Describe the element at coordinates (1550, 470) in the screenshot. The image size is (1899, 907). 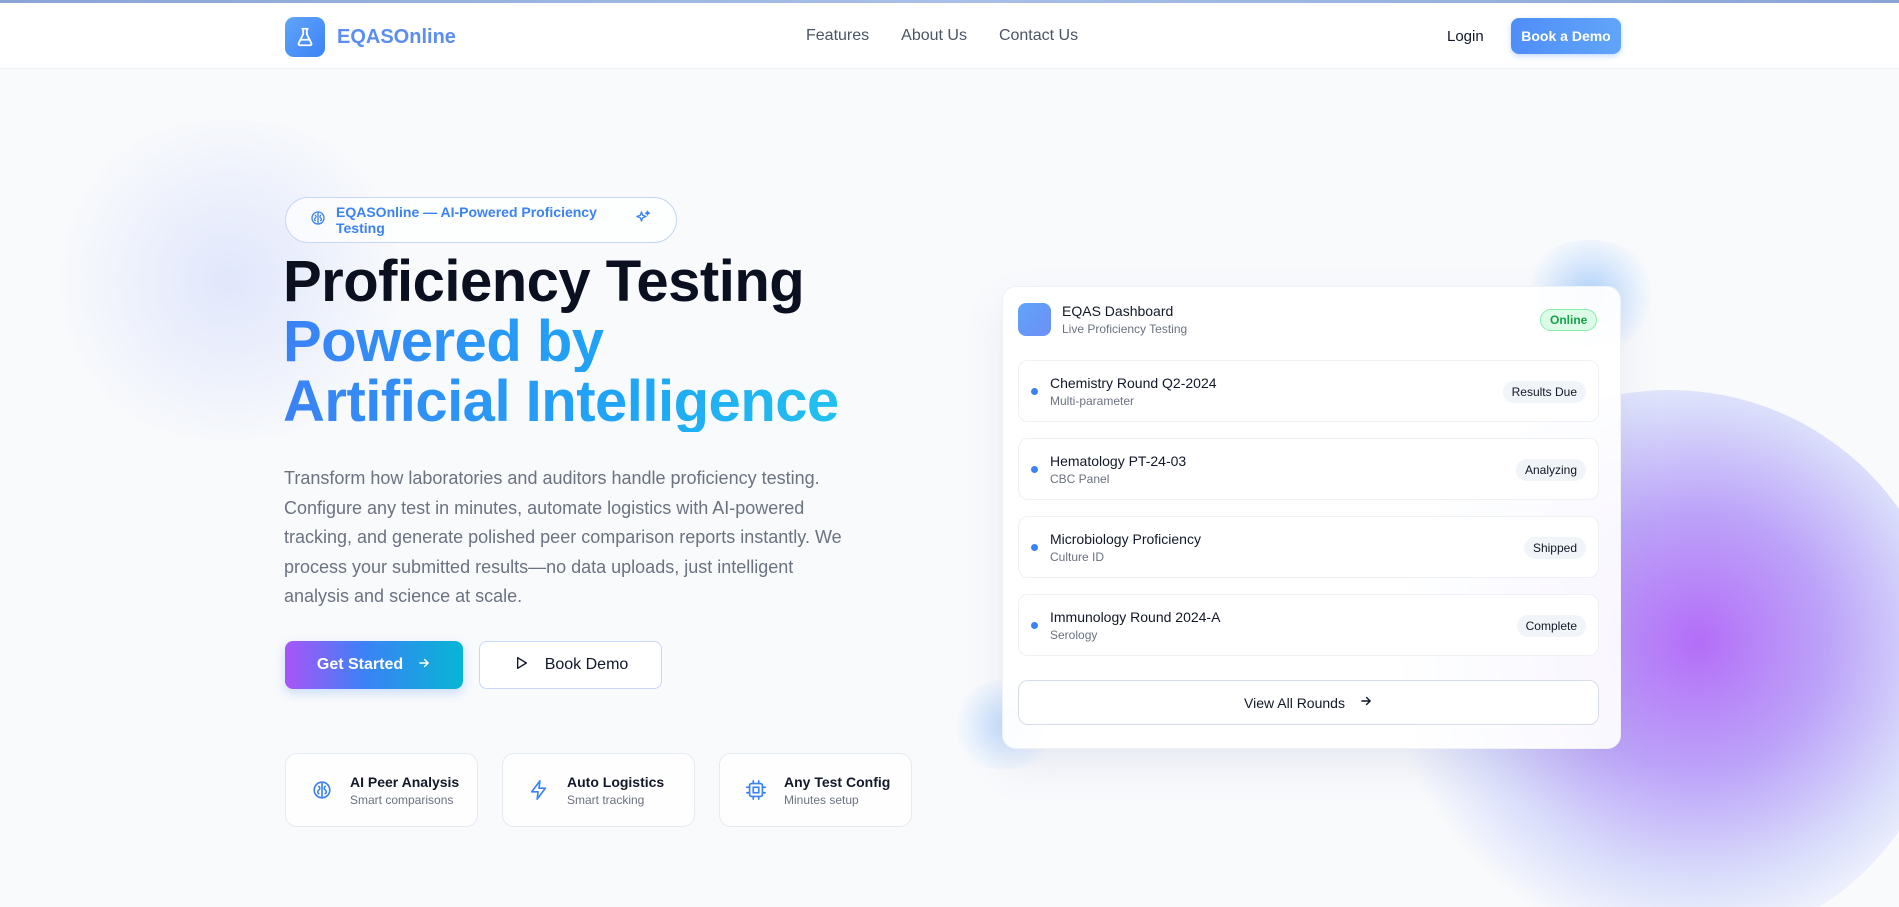
I see `round-status-badge: Analyzing` at that location.